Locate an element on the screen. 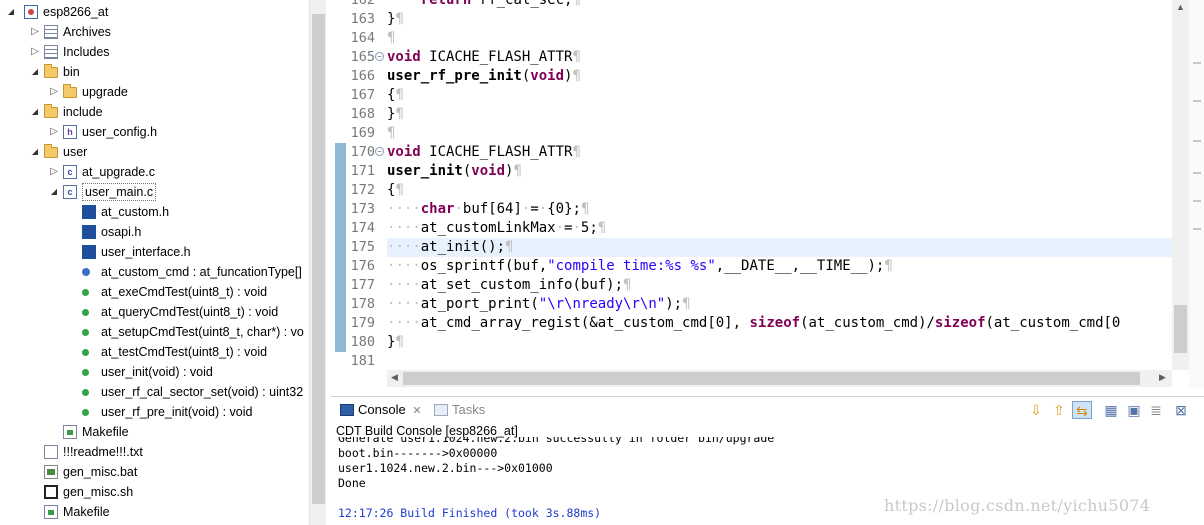 The width and height of the screenshot is (1204, 525). tree-item: ◢ bin is located at coordinates (154, 72).